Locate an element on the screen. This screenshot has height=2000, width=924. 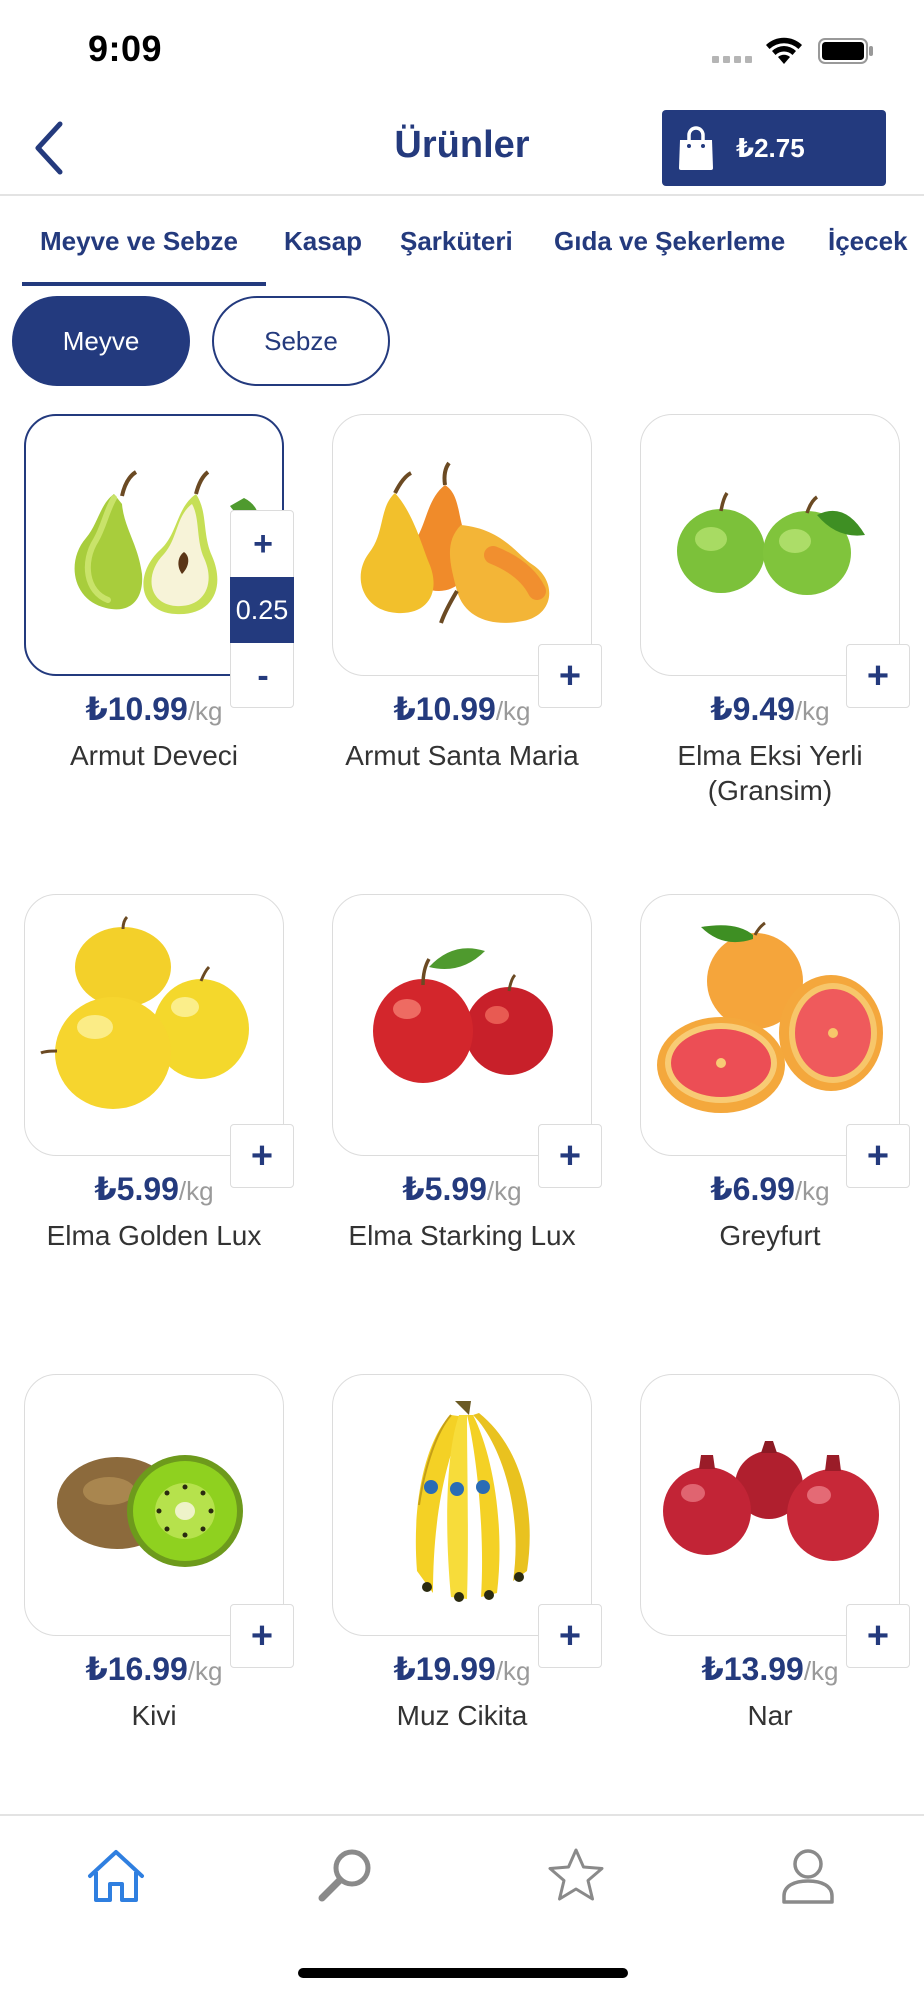
product-name: Elma Starking Lux is located at coordinates (462, 1235).